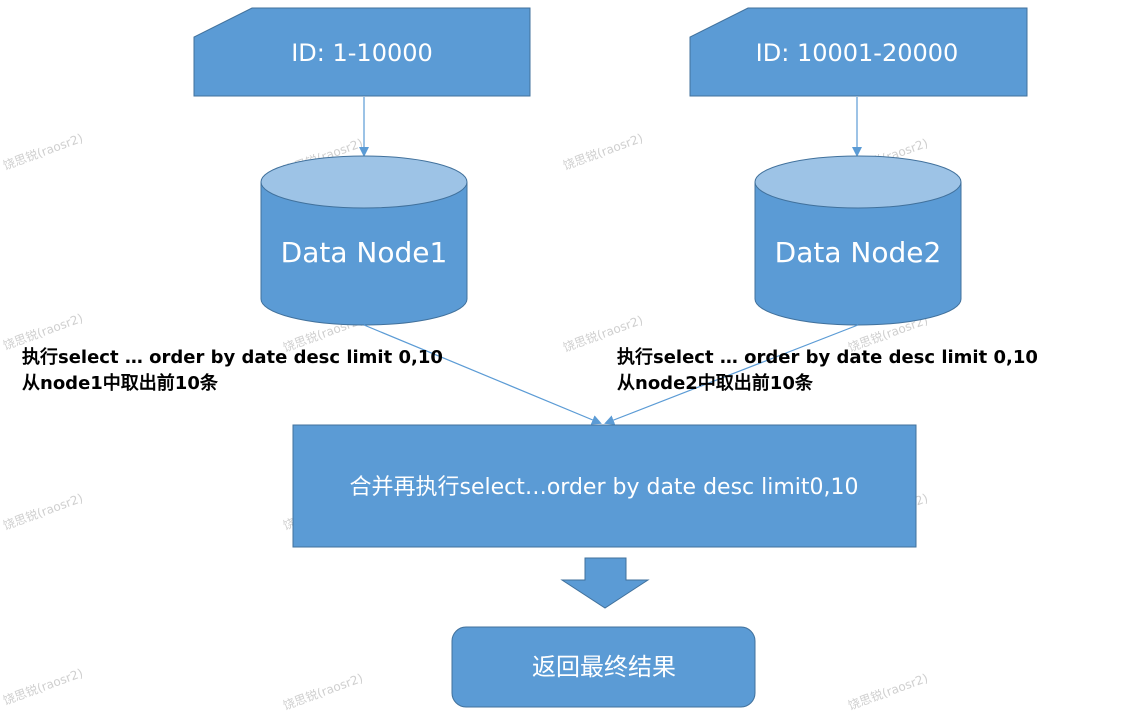  I want to click on data-node-2-cylinder: Data Node2, so click(858, 240).